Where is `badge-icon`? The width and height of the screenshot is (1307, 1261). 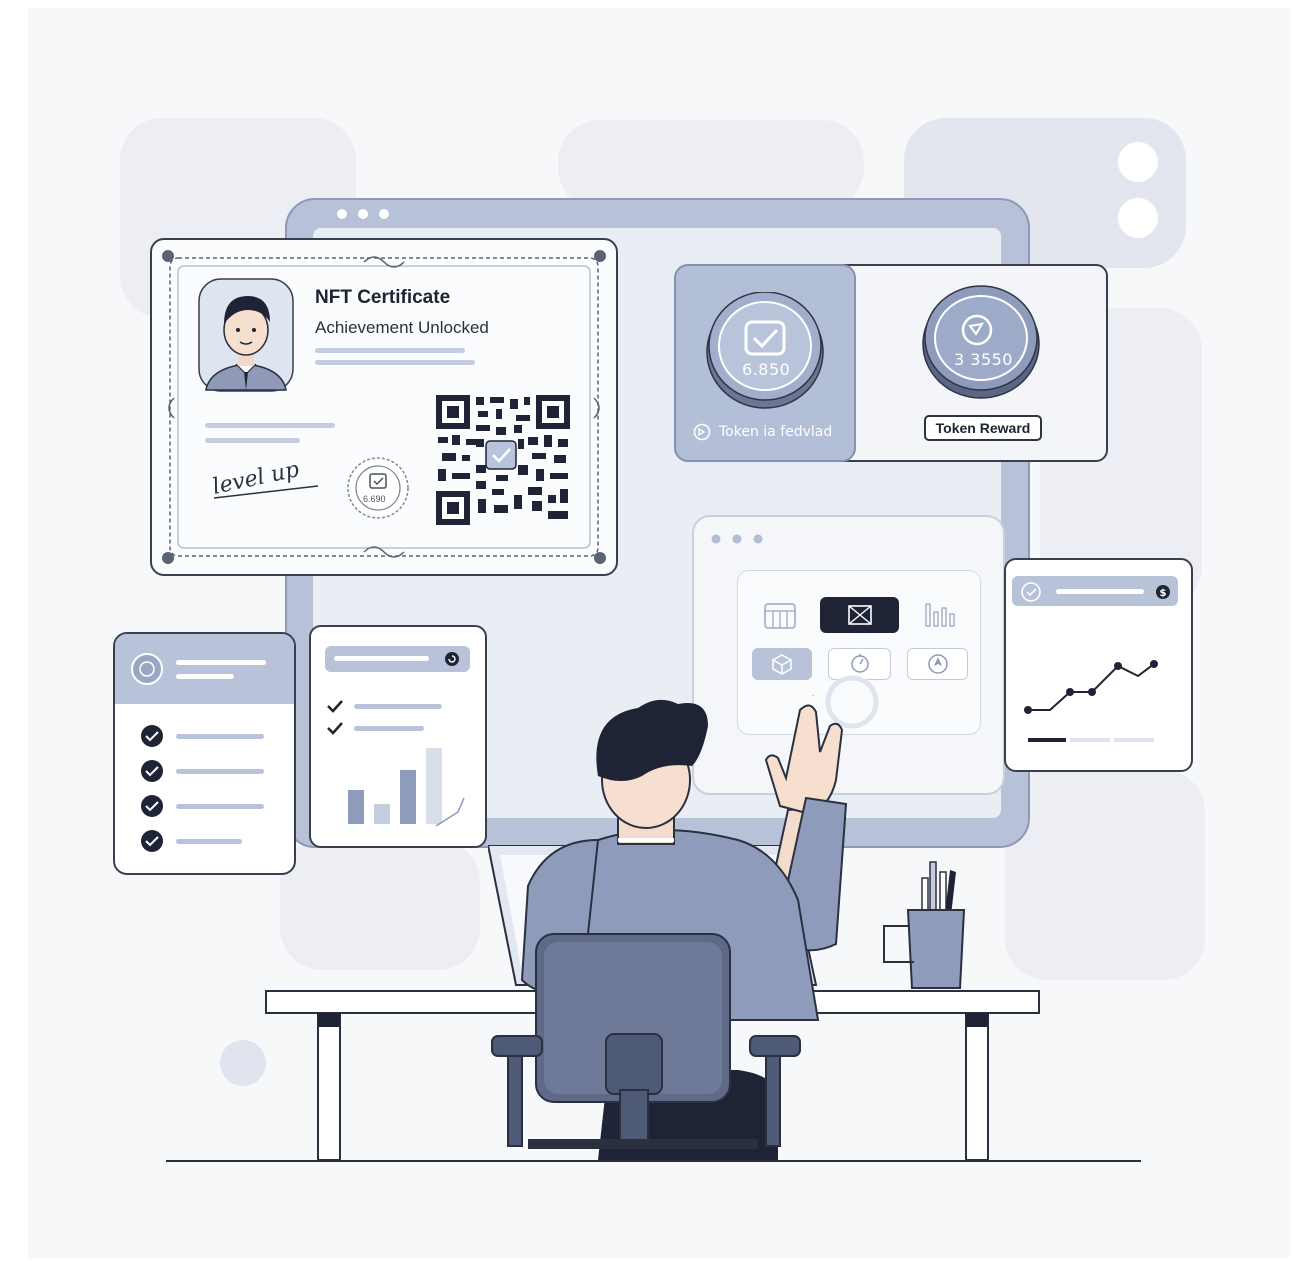
badge-icon is located at coordinates (147, 669).